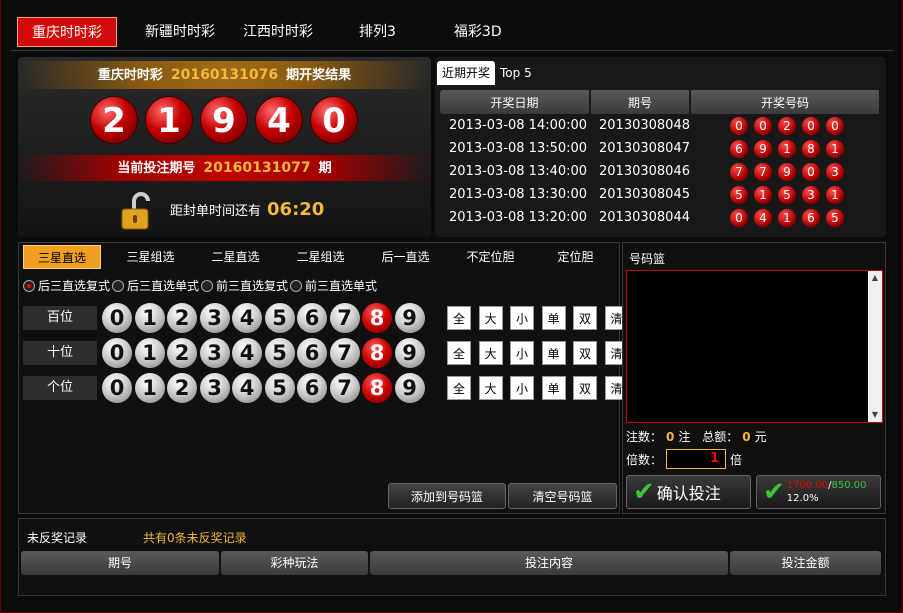  What do you see at coordinates (67, 32) in the screenshot?
I see `tab-cqssc: 重庆时时彩` at bounding box center [67, 32].